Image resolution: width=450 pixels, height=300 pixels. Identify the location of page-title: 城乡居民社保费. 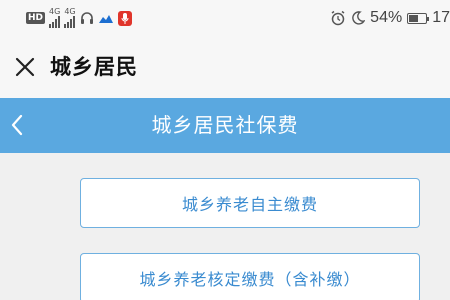
(225, 125).